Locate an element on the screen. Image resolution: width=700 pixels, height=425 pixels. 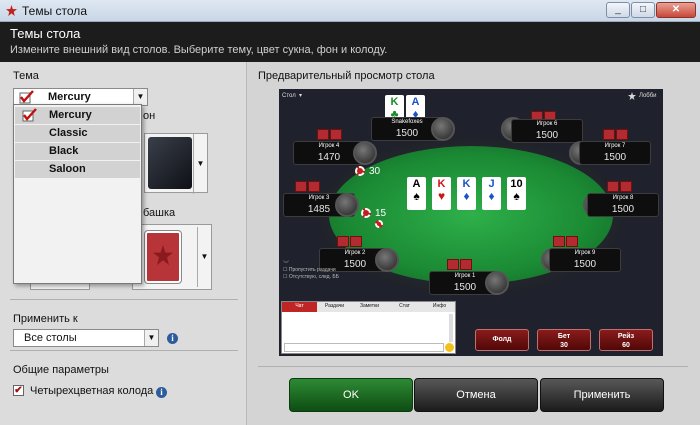
card-suit: ♦ is located at coordinates (466, 196).